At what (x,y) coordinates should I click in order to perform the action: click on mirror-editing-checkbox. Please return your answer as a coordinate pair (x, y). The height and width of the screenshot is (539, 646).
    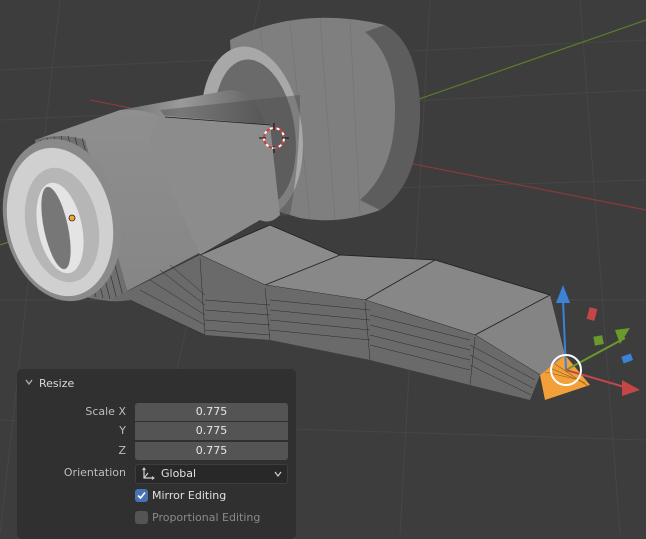
    Looking at the image, I should click on (141, 495).